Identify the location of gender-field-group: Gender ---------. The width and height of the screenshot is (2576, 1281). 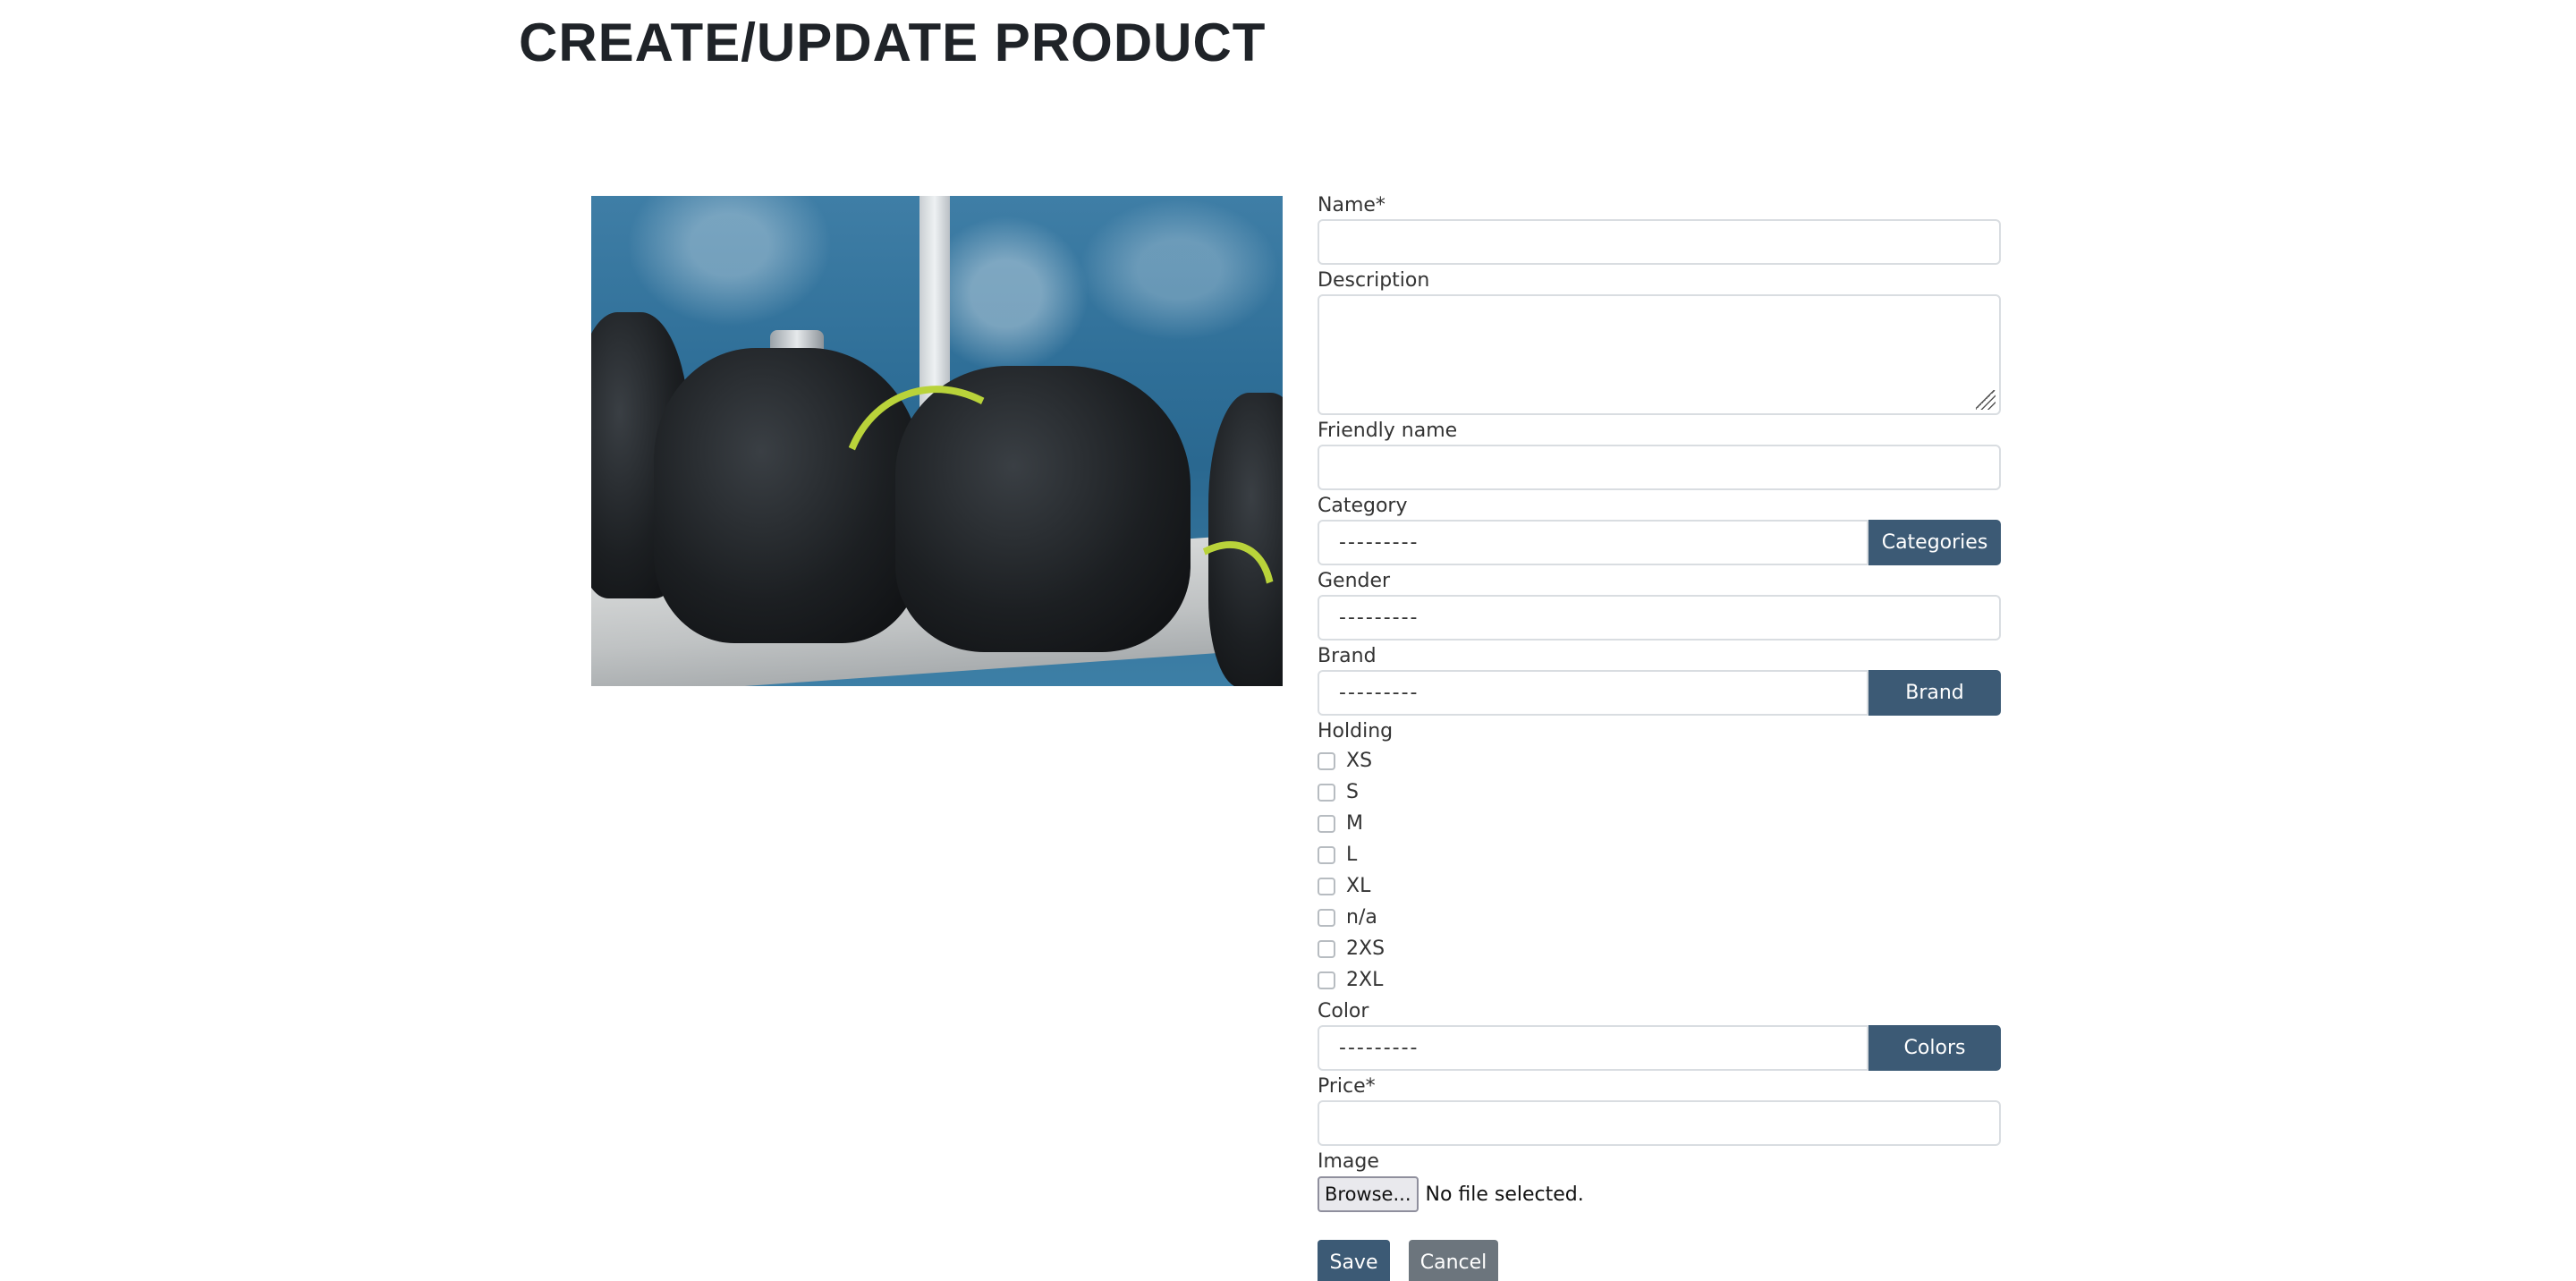
(1659, 604).